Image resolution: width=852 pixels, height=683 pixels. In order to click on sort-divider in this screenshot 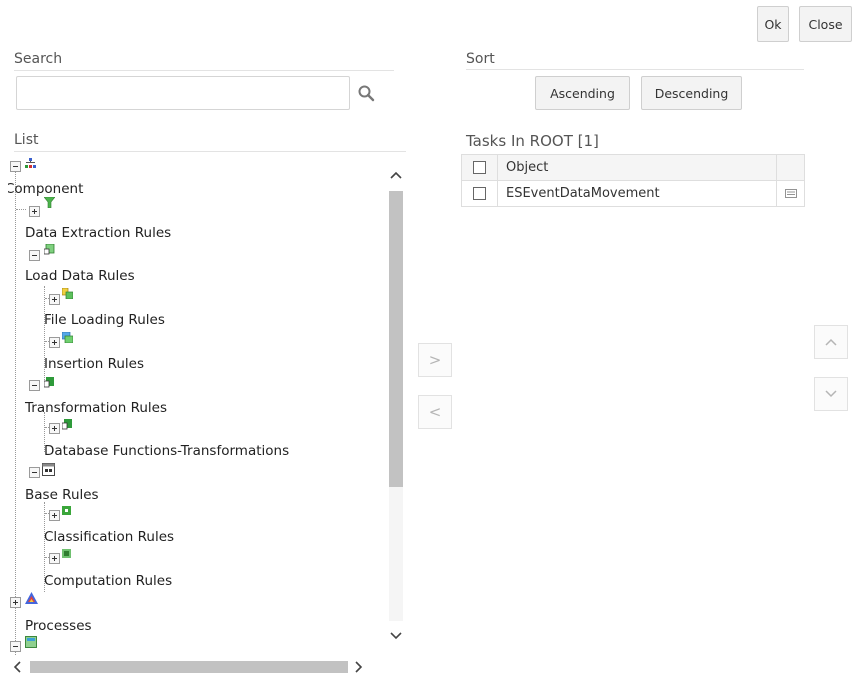, I will do `click(635, 69)`.